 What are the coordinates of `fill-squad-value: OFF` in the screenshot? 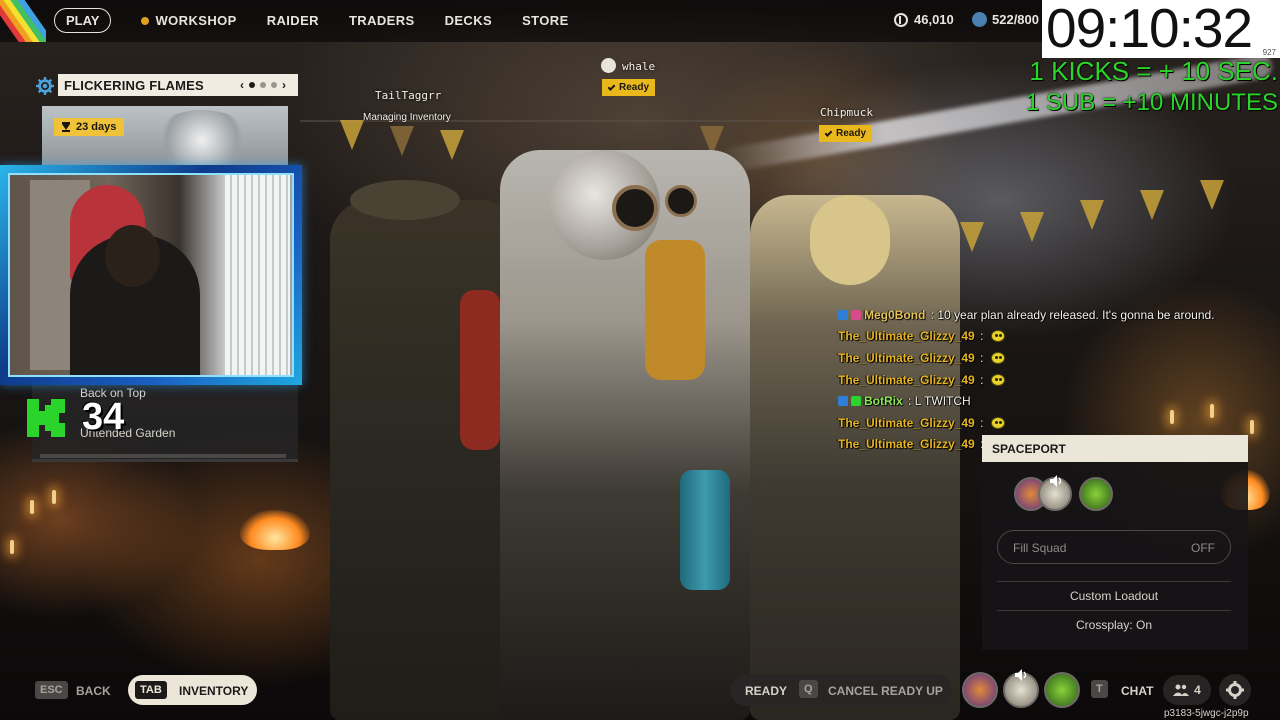 It's located at (1203, 548).